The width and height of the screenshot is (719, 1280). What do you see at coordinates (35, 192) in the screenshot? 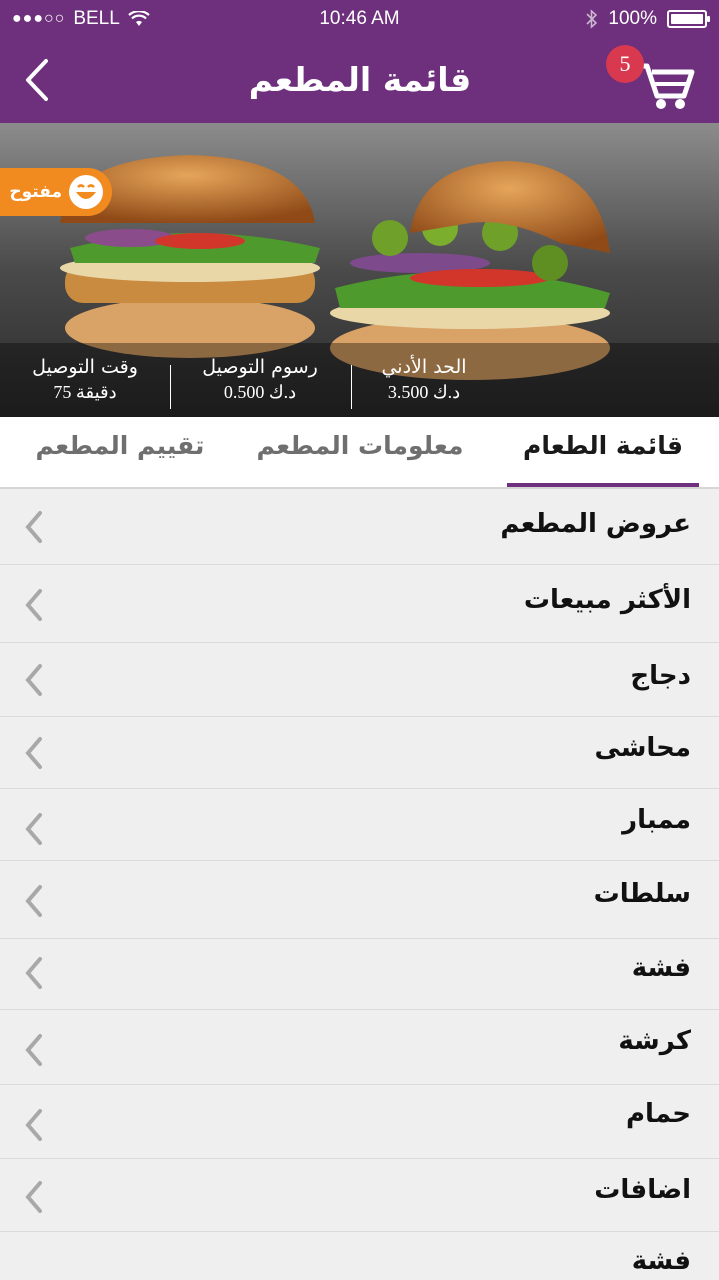
I see `open-status-label: مفتوح` at bounding box center [35, 192].